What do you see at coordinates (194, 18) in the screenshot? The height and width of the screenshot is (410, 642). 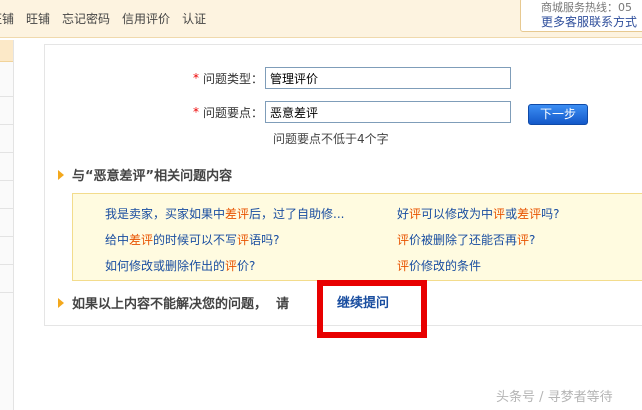 I see `nav-item-certification: 认证` at bounding box center [194, 18].